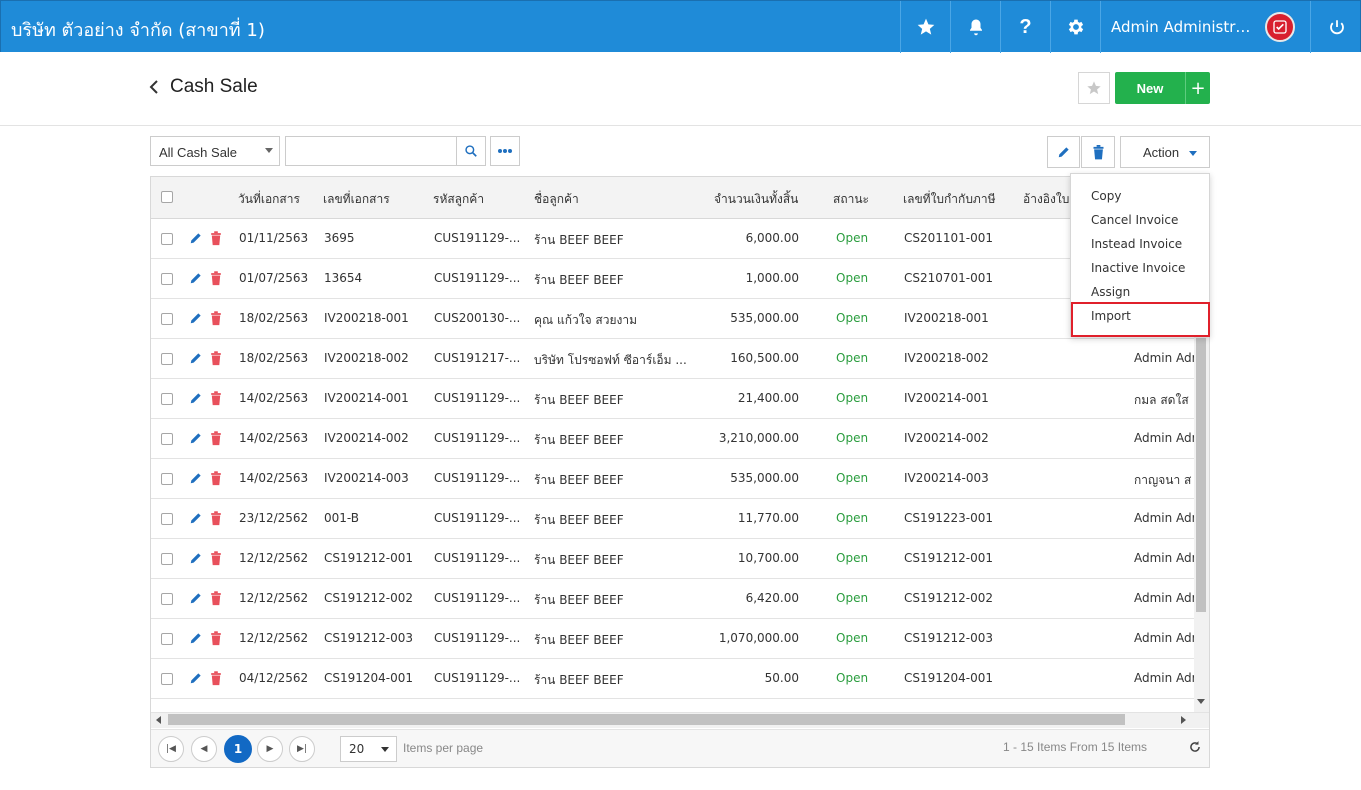 The image size is (1361, 790). I want to click on cell-doc-no: CS191204-001, so click(376, 678).